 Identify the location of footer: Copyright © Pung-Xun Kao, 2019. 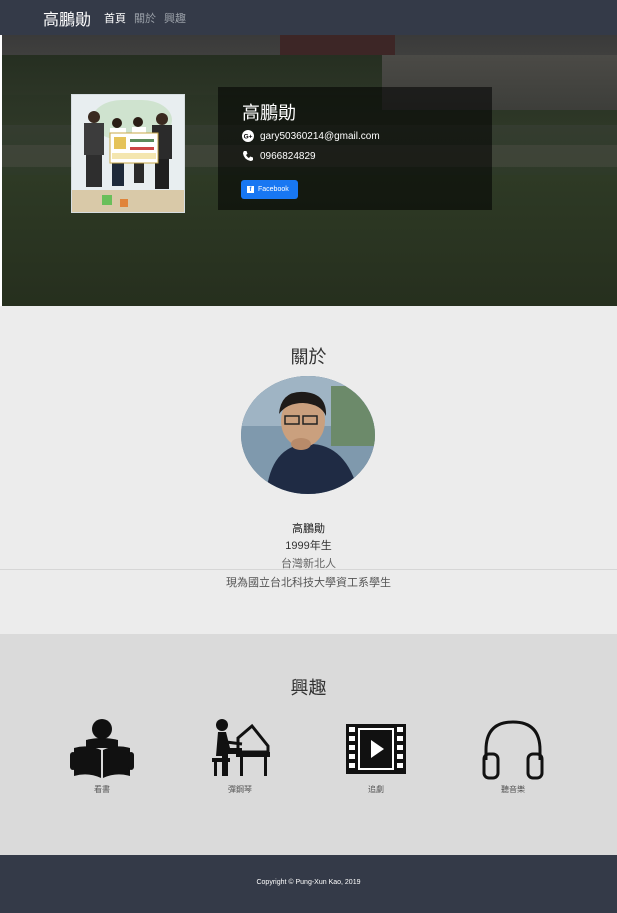
(308, 884).